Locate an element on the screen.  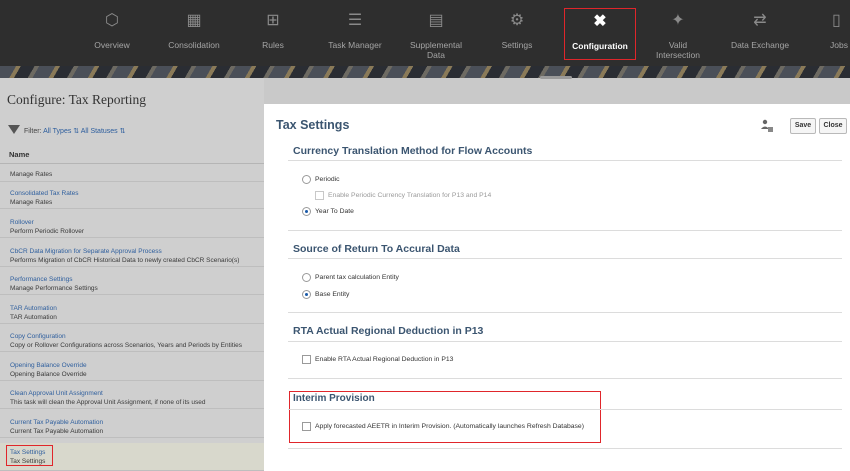
gear-icon: ⚙ is located at coordinates (517, 20).